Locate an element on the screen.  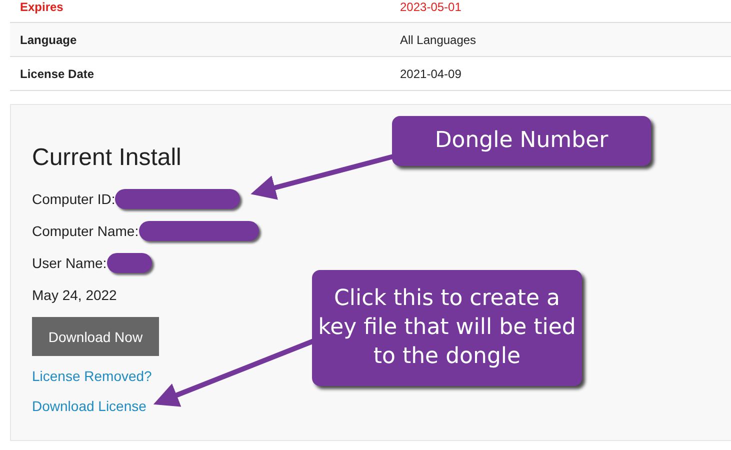
field-label: Computer Name: is located at coordinates (85, 231).